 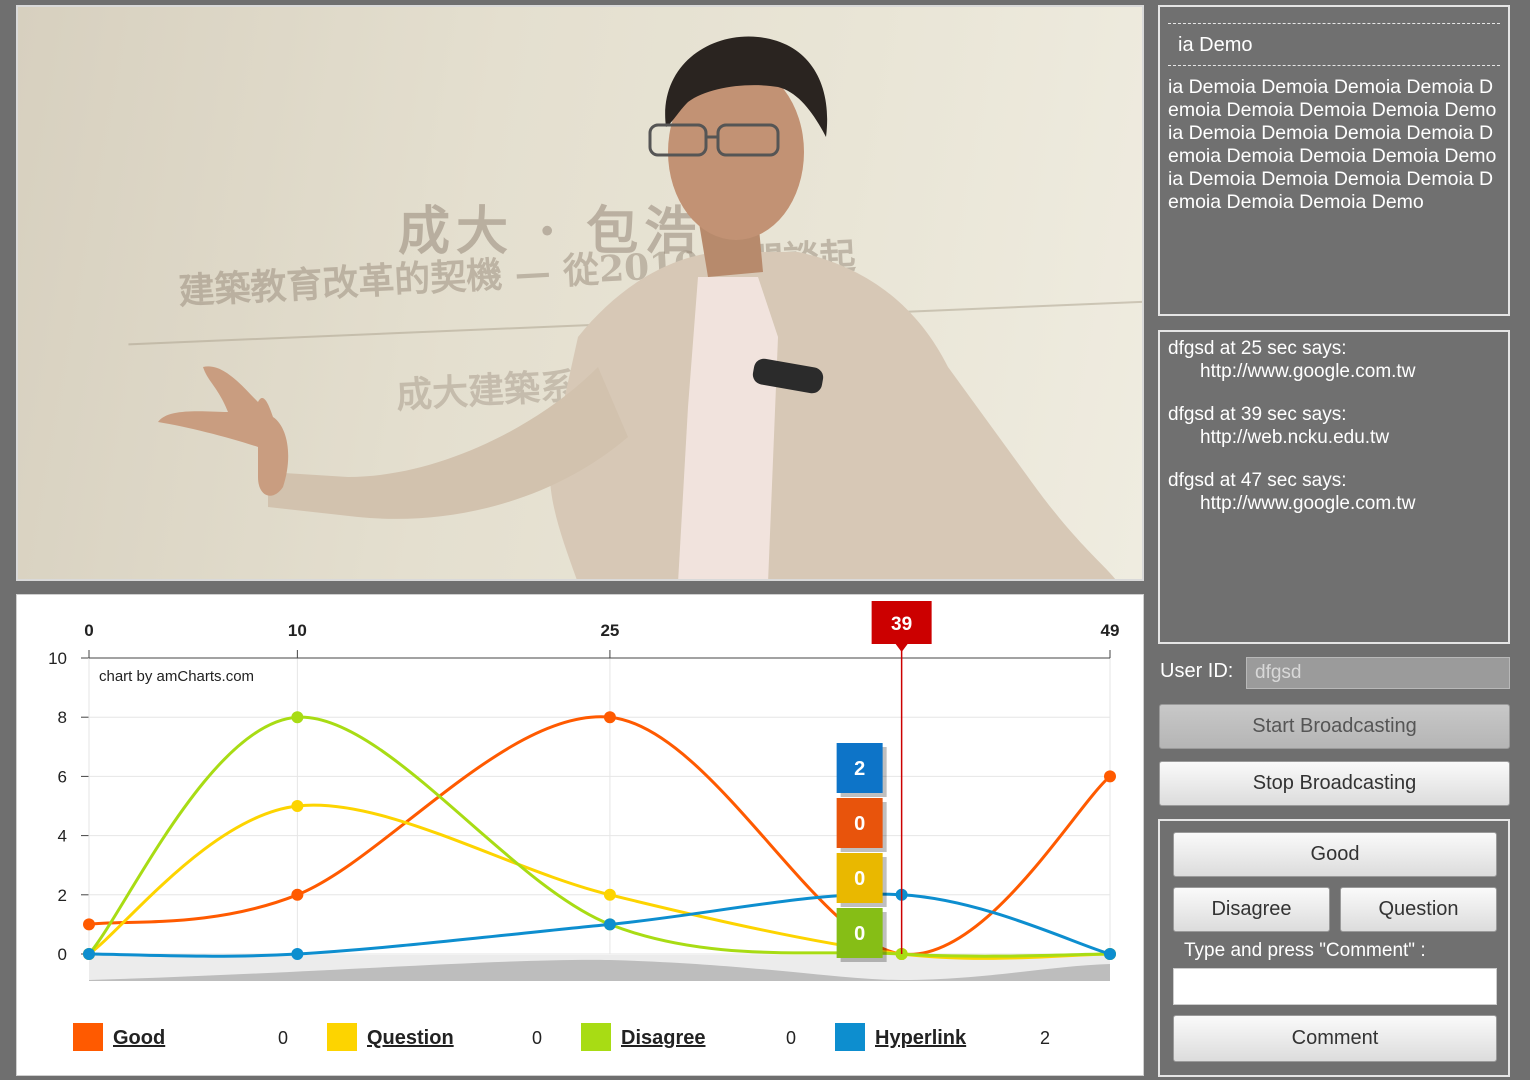 I want to click on legend-marker-good, so click(x=88, y=1037).